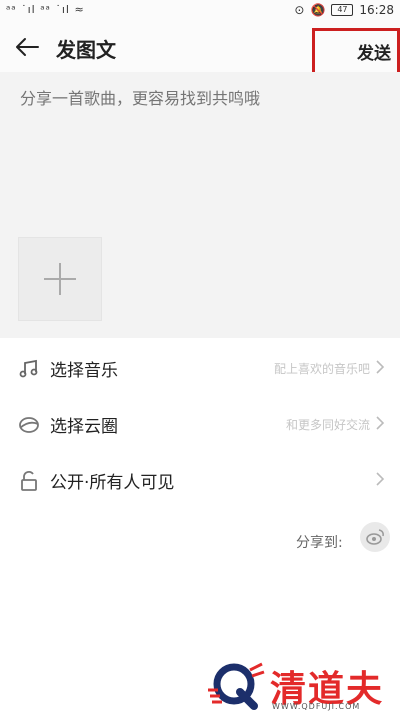 The height and width of the screenshot is (713, 400). What do you see at coordinates (28, 368) in the screenshot?
I see `music-note-icon` at bounding box center [28, 368].